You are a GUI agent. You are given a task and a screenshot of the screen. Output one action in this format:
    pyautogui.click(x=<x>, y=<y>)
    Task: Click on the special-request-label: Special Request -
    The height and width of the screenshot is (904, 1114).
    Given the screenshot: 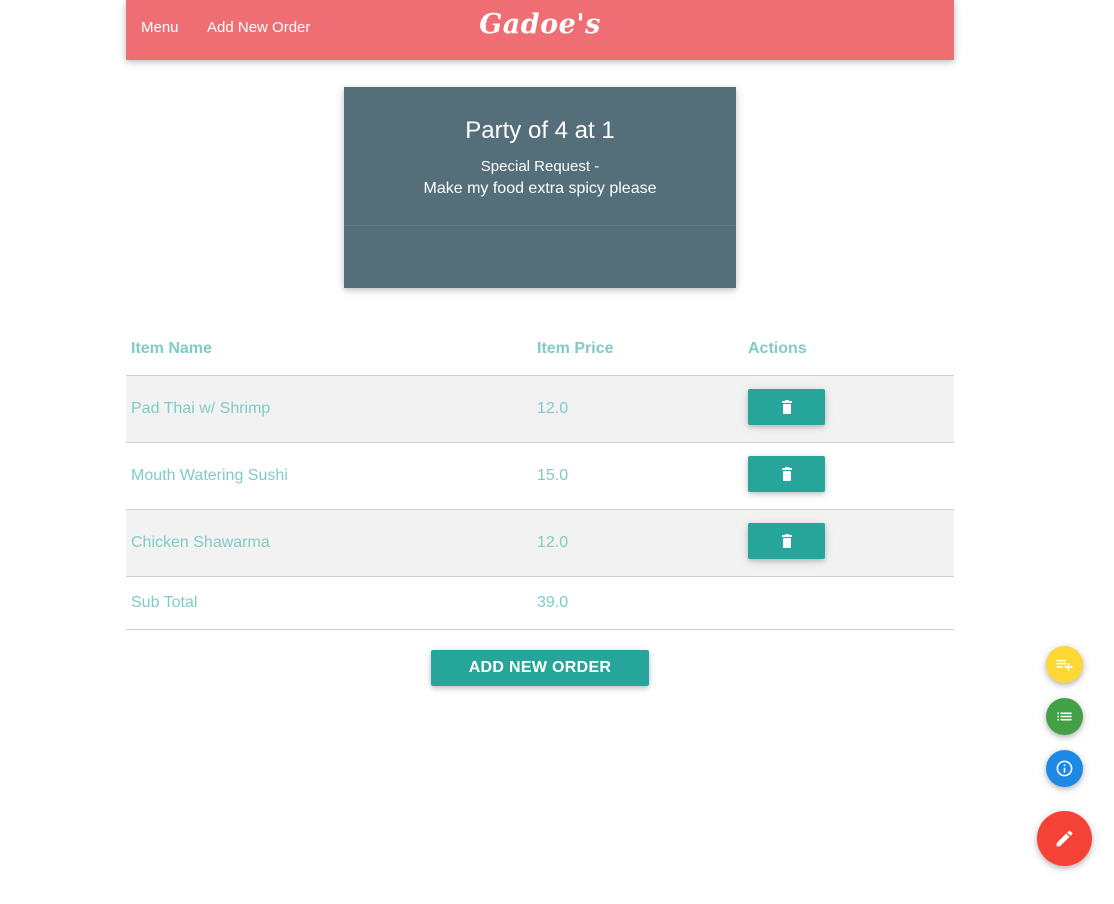 What is the action you would take?
    pyautogui.click(x=540, y=166)
    